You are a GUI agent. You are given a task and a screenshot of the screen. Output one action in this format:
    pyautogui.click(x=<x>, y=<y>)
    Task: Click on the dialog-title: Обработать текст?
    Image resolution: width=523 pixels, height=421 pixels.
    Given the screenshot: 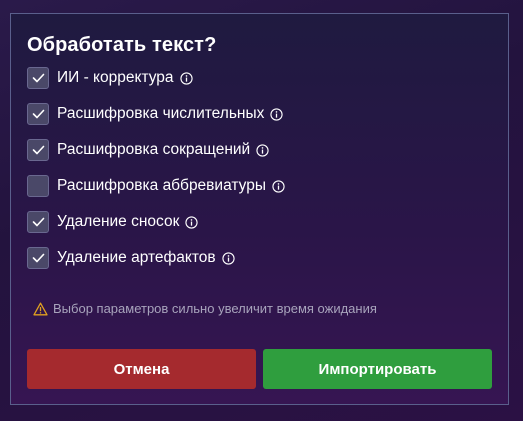 What is the action you would take?
    pyautogui.click(x=122, y=45)
    